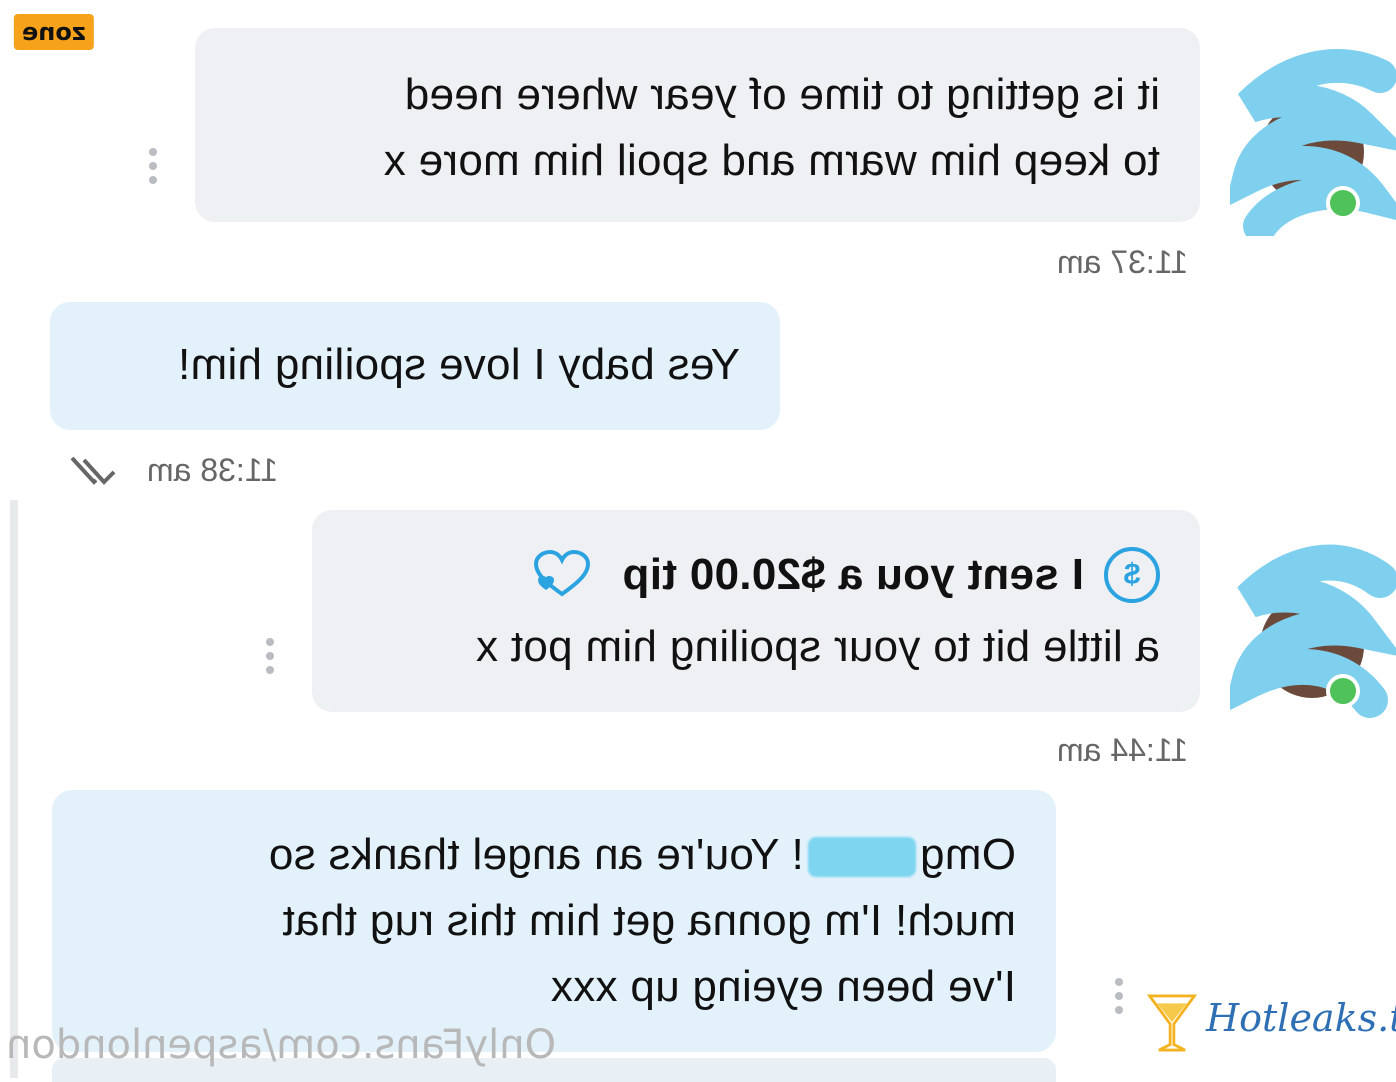 This screenshot has height=1082, width=1396. I want to click on message-line: to keep him warm and spoil him more x, so click(771, 160).